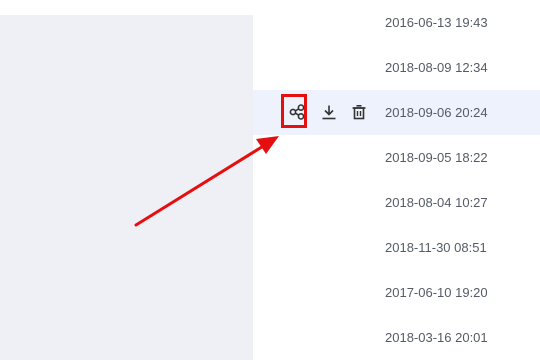  I want to click on share-button, so click(297, 112).